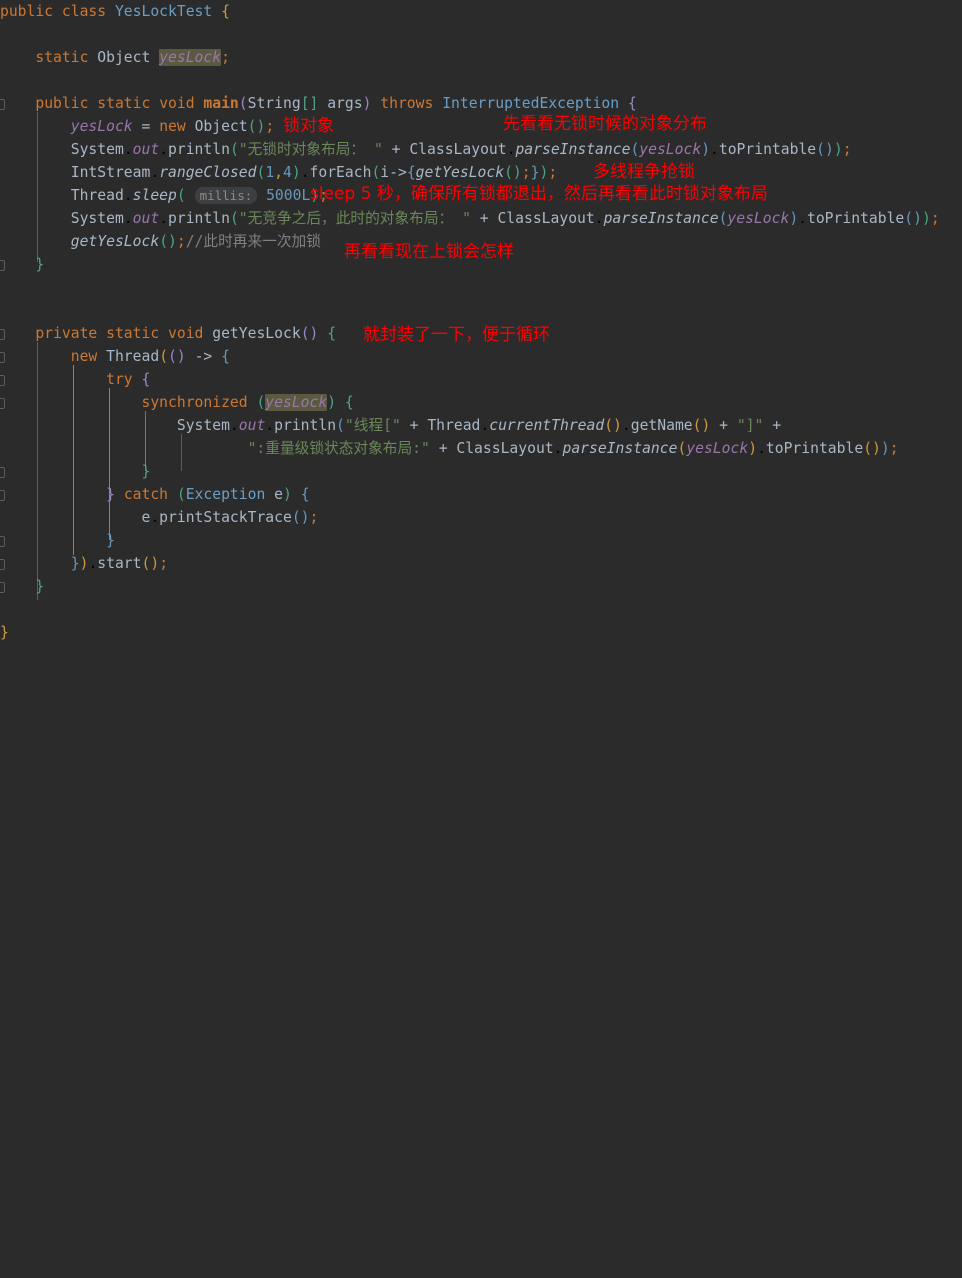 This screenshot has height=1278, width=962. What do you see at coordinates (481, 126) in the screenshot?
I see `code-line: yesLock = new Object();` at bounding box center [481, 126].